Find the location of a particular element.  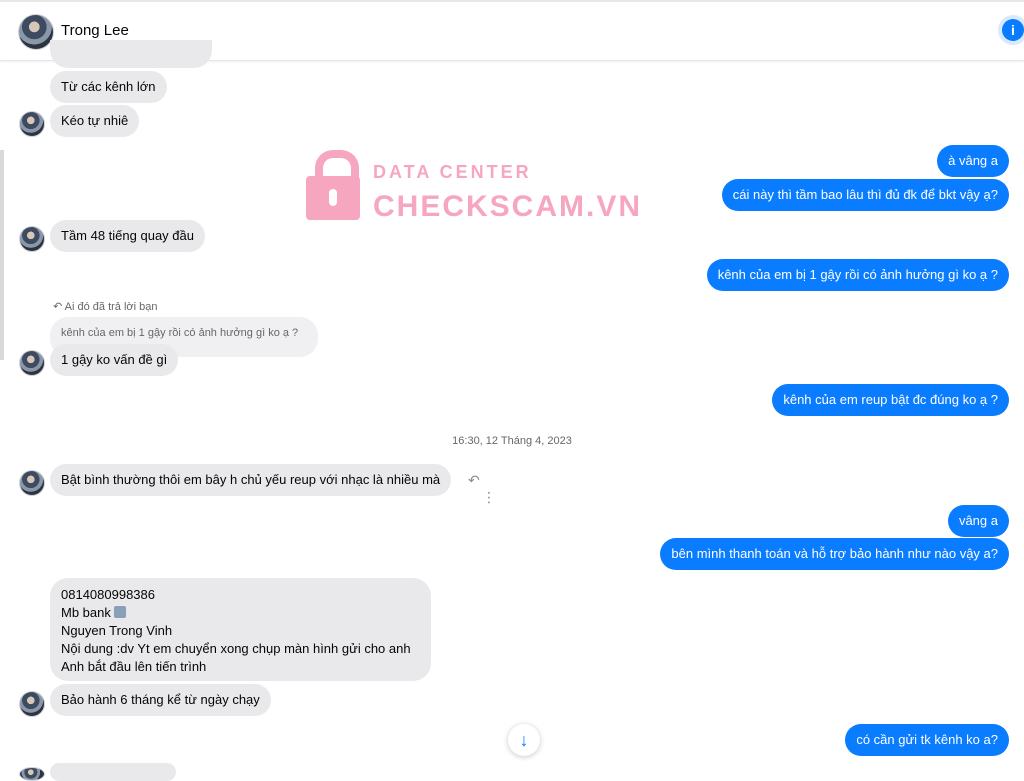

bank-line: Mb bank is located at coordinates (240, 613).